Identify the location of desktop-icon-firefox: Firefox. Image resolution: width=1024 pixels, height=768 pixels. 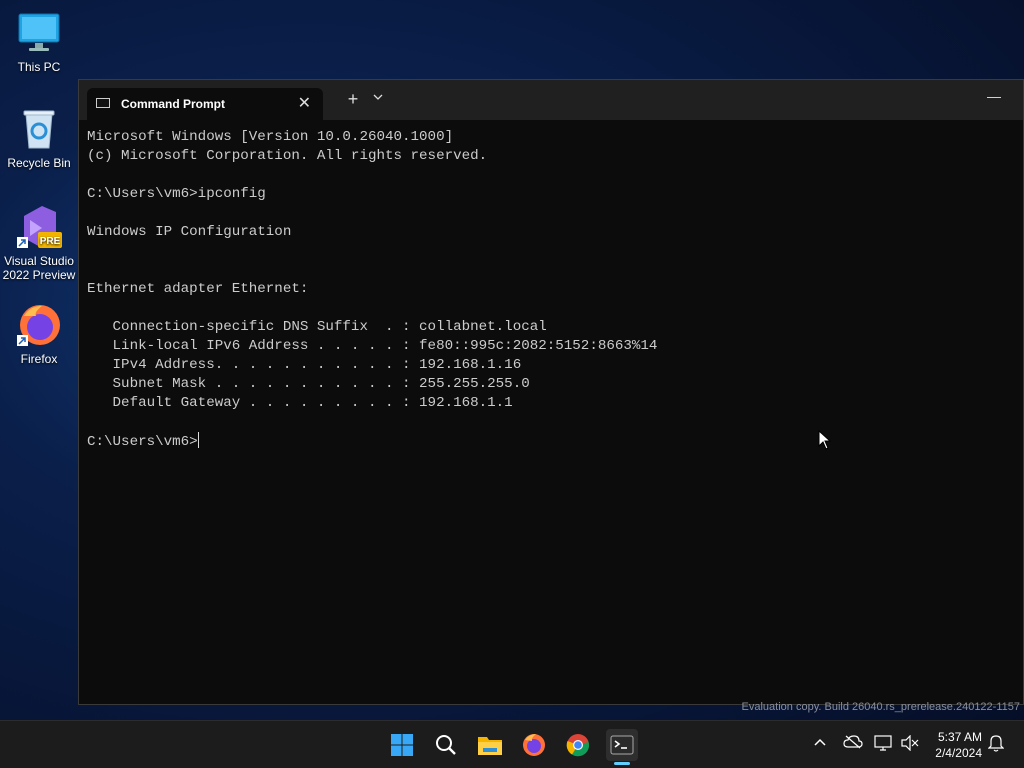
(39, 334).